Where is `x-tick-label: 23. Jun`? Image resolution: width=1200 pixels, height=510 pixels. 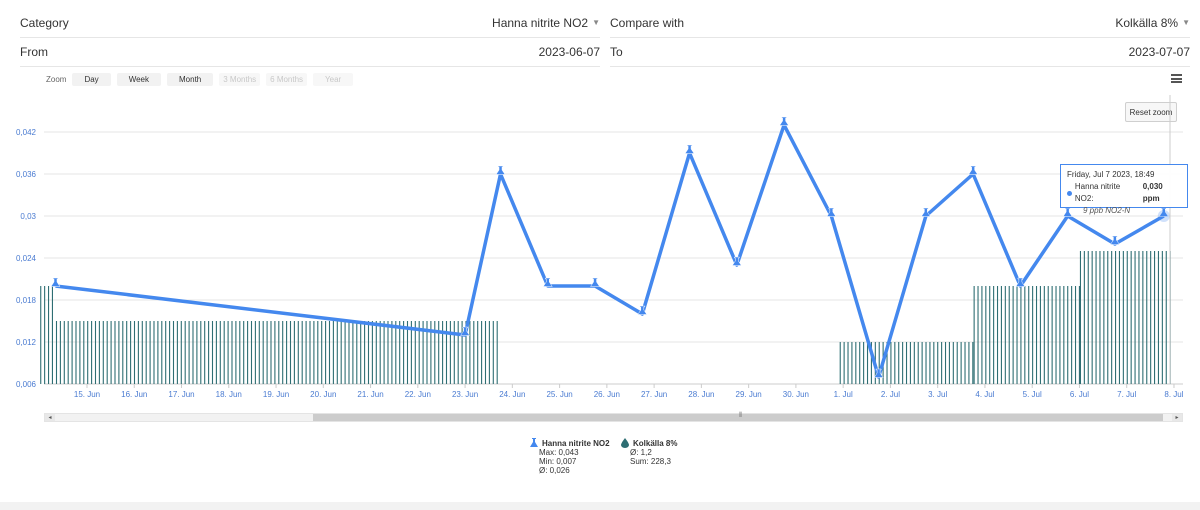
x-tick-label: 23. Jun is located at coordinates (465, 394).